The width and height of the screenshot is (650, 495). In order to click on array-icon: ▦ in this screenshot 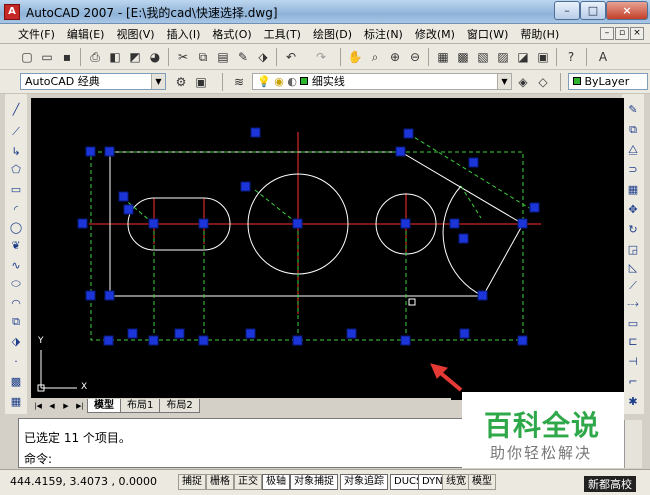, I will do `click(633, 190)`.